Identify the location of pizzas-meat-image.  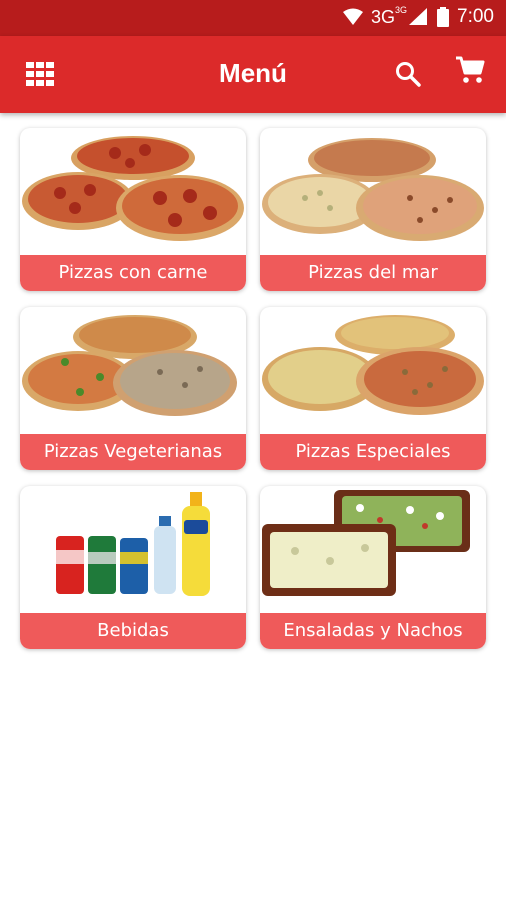
(133, 188).